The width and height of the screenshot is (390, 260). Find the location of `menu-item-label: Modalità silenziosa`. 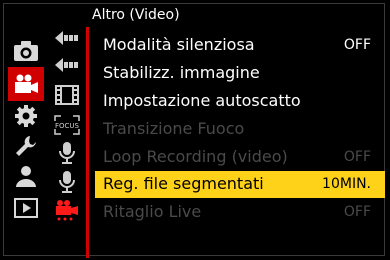

menu-item-label: Modalità silenziosa is located at coordinates (179, 44).